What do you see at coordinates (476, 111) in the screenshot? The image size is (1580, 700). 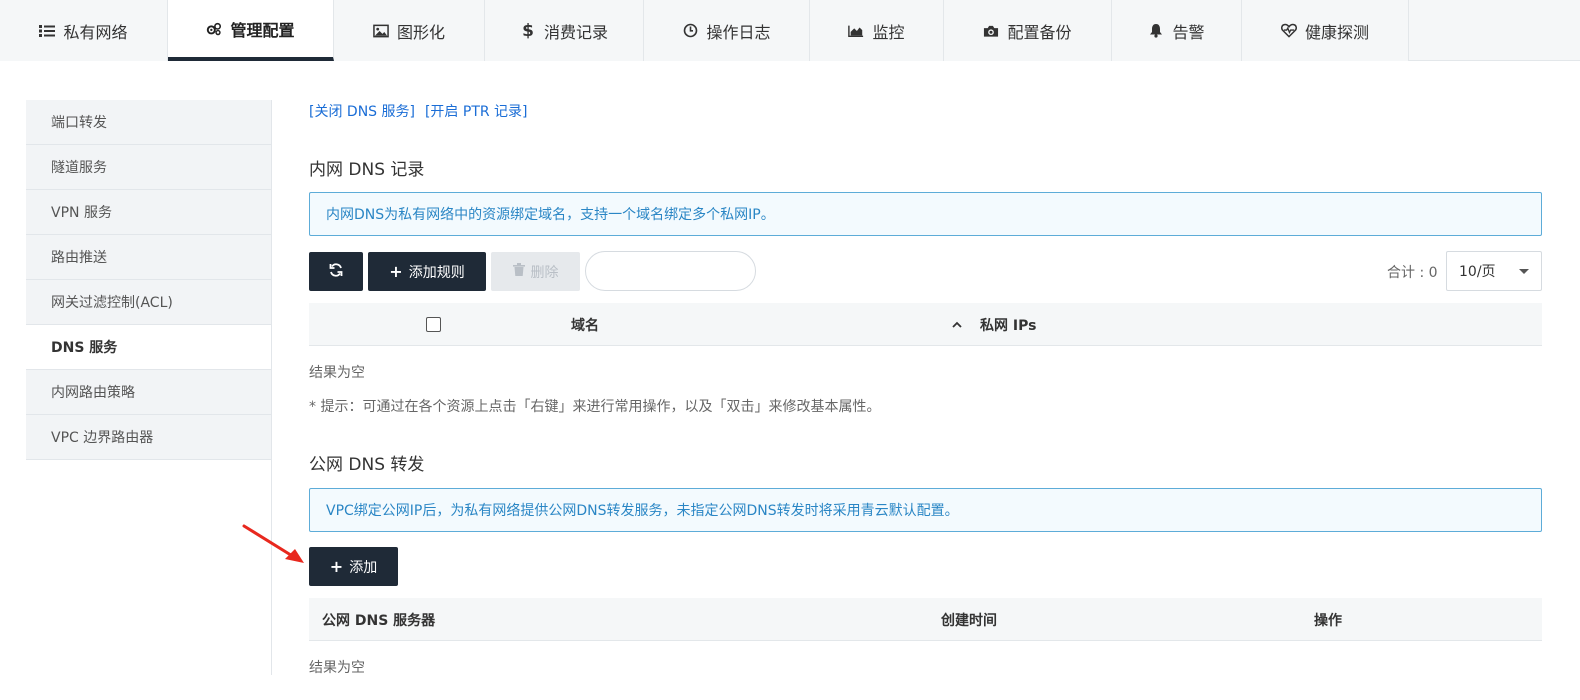 I see `enable-ptr-record-link: [开启 PTR 记录]` at bounding box center [476, 111].